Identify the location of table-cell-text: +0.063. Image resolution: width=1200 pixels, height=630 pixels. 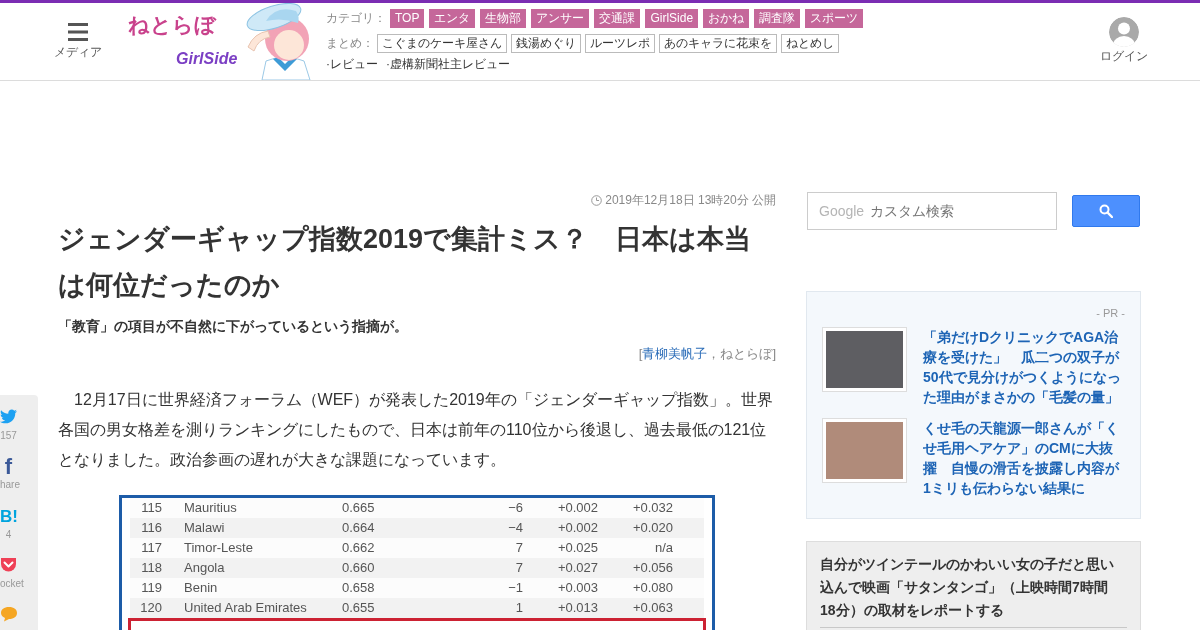
(652, 608).